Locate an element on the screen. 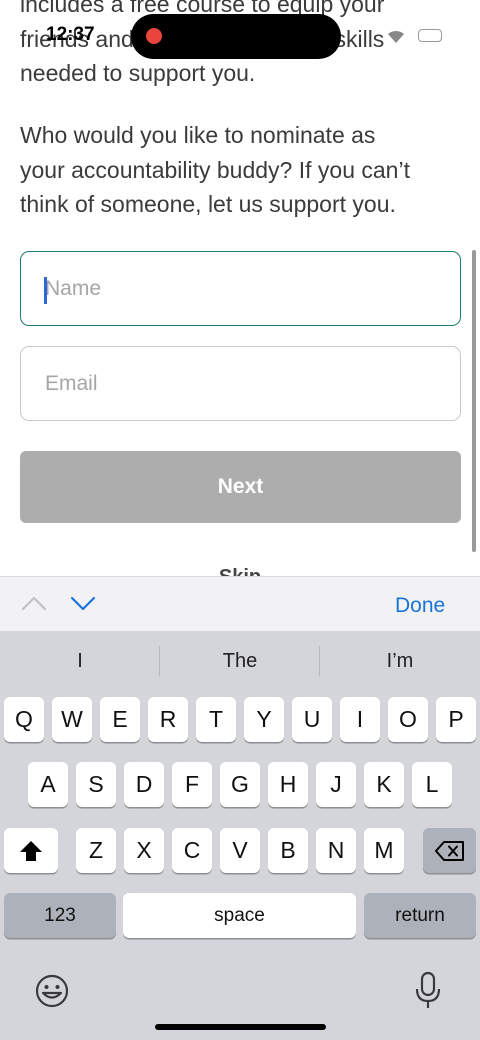  key-c: C is located at coordinates (192, 850).